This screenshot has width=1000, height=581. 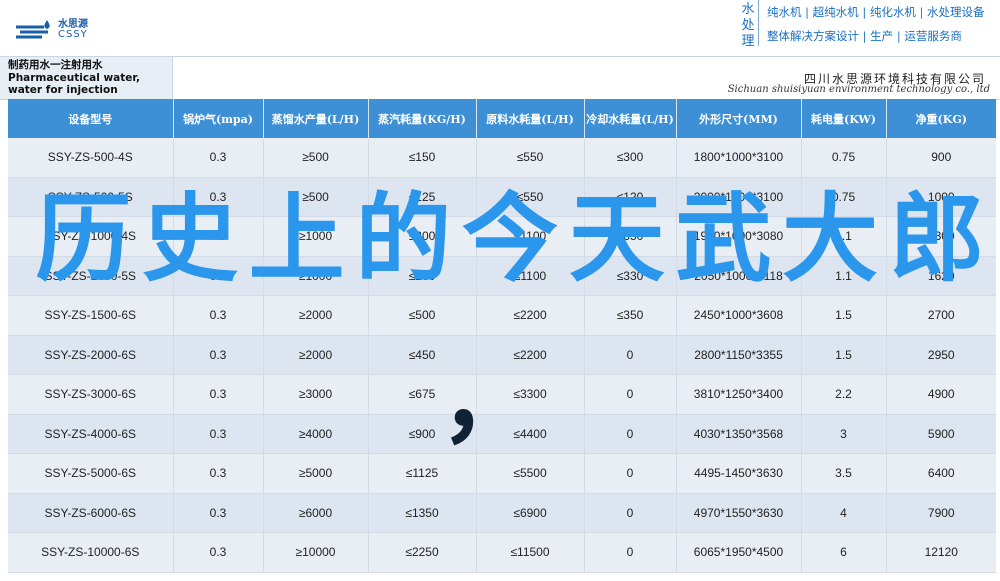 I want to click on water-drop-logo-icon, so click(x=33, y=29).